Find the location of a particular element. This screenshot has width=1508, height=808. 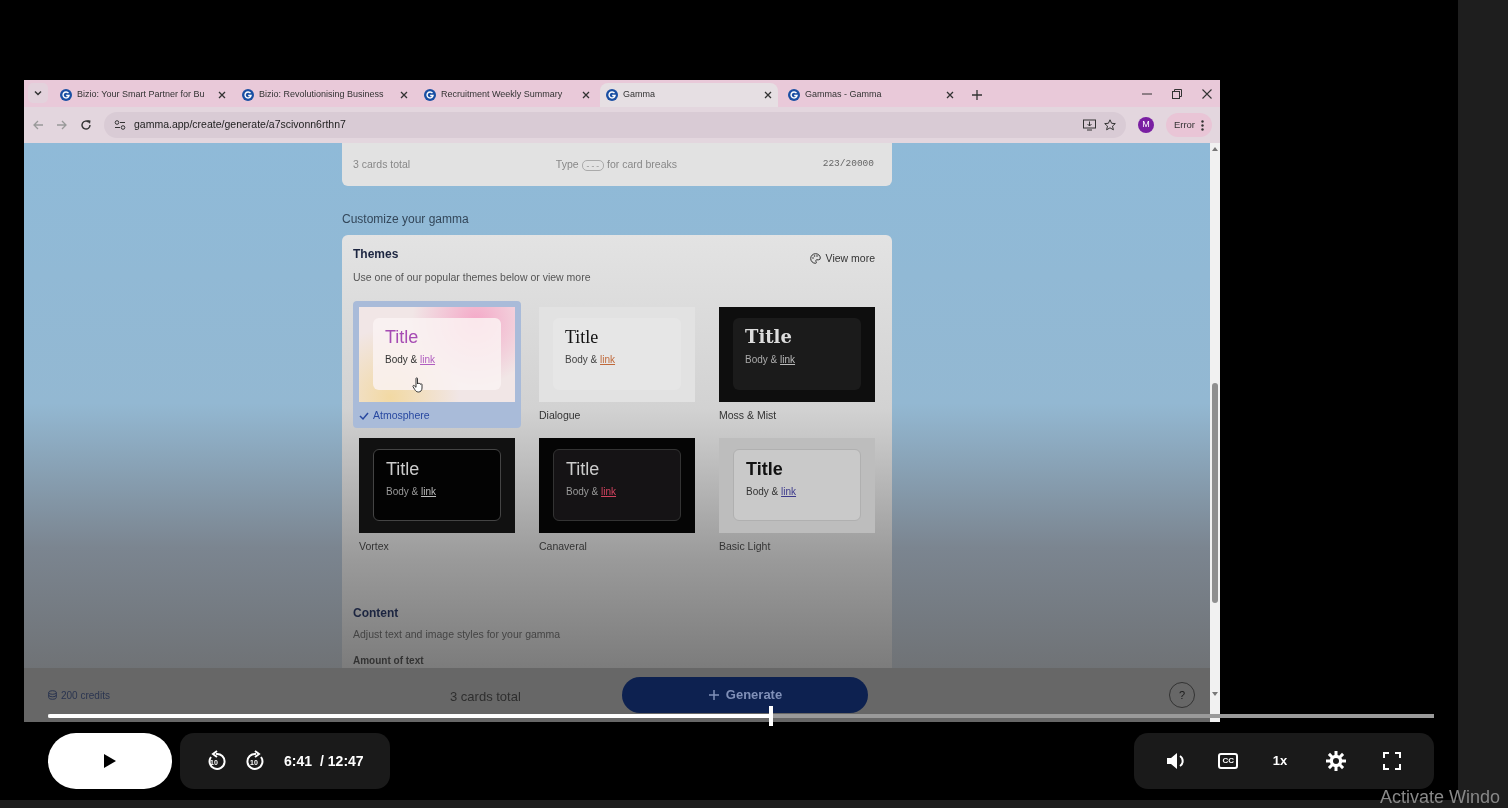

browser-tab: Bizio: Revolutionising Business is located at coordinates (325, 95).